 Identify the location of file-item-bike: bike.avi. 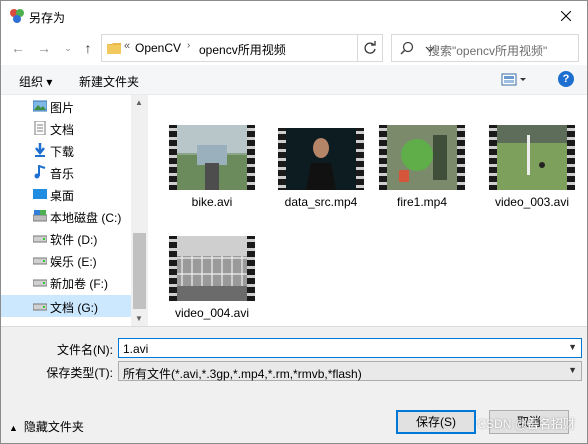
(206, 173).